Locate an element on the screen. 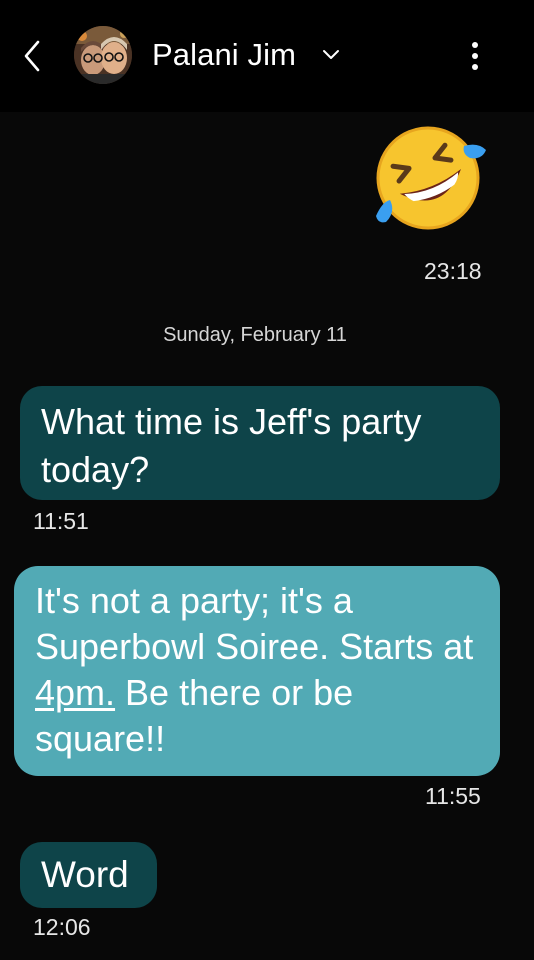 This screenshot has height=960, width=534. back-button is located at coordinates (32, 56).